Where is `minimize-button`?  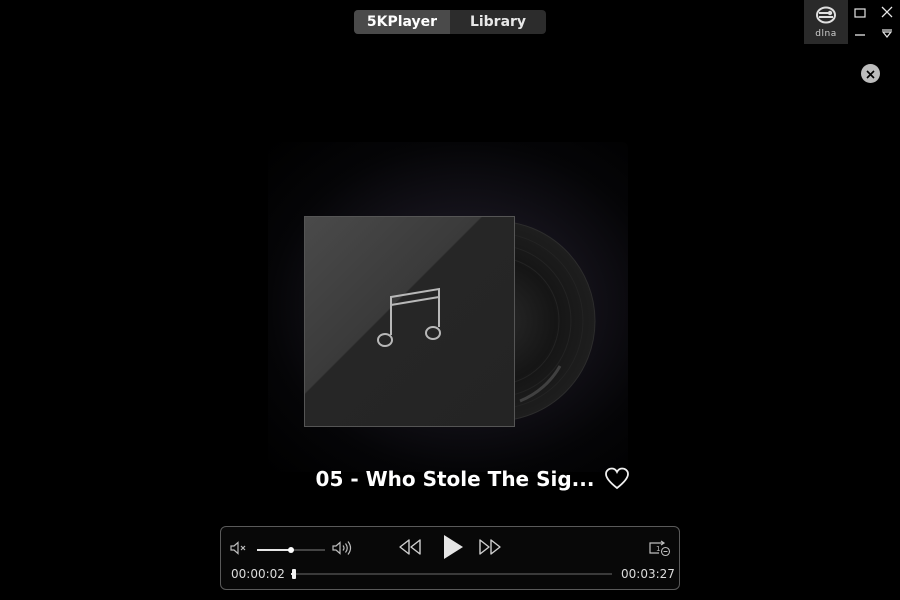
minimize-button is located at coordinates (860, 33).